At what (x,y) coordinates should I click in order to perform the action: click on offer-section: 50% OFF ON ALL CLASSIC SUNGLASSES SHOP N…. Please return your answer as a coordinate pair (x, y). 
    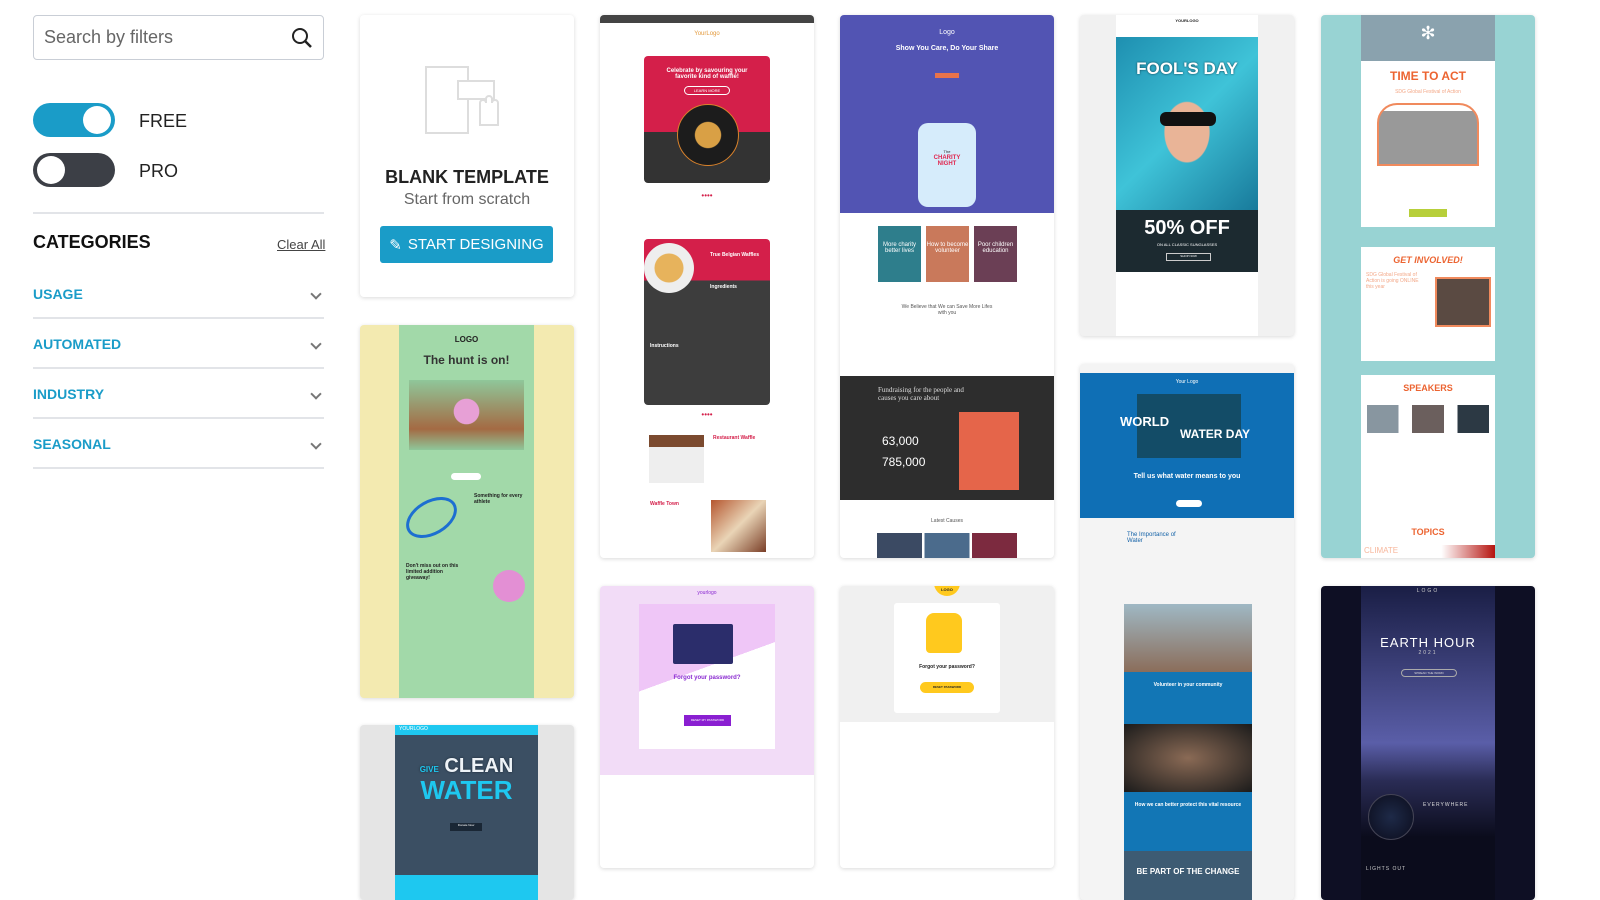
    Looking at the image, I should click on (1187, 241).